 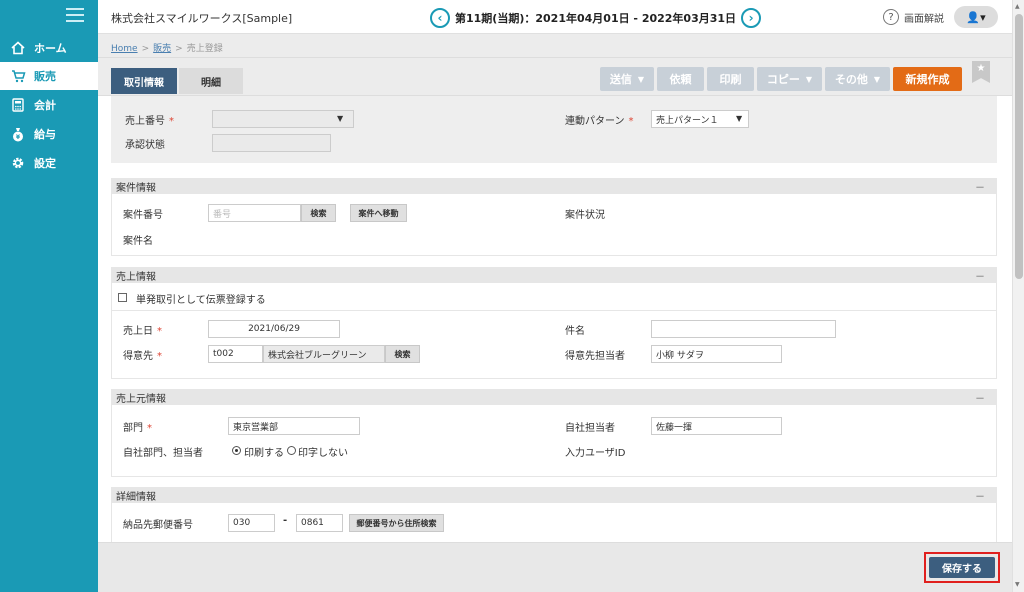 I want to click on detail-section-header: 詳細情報－, so click(x=554, y=495).